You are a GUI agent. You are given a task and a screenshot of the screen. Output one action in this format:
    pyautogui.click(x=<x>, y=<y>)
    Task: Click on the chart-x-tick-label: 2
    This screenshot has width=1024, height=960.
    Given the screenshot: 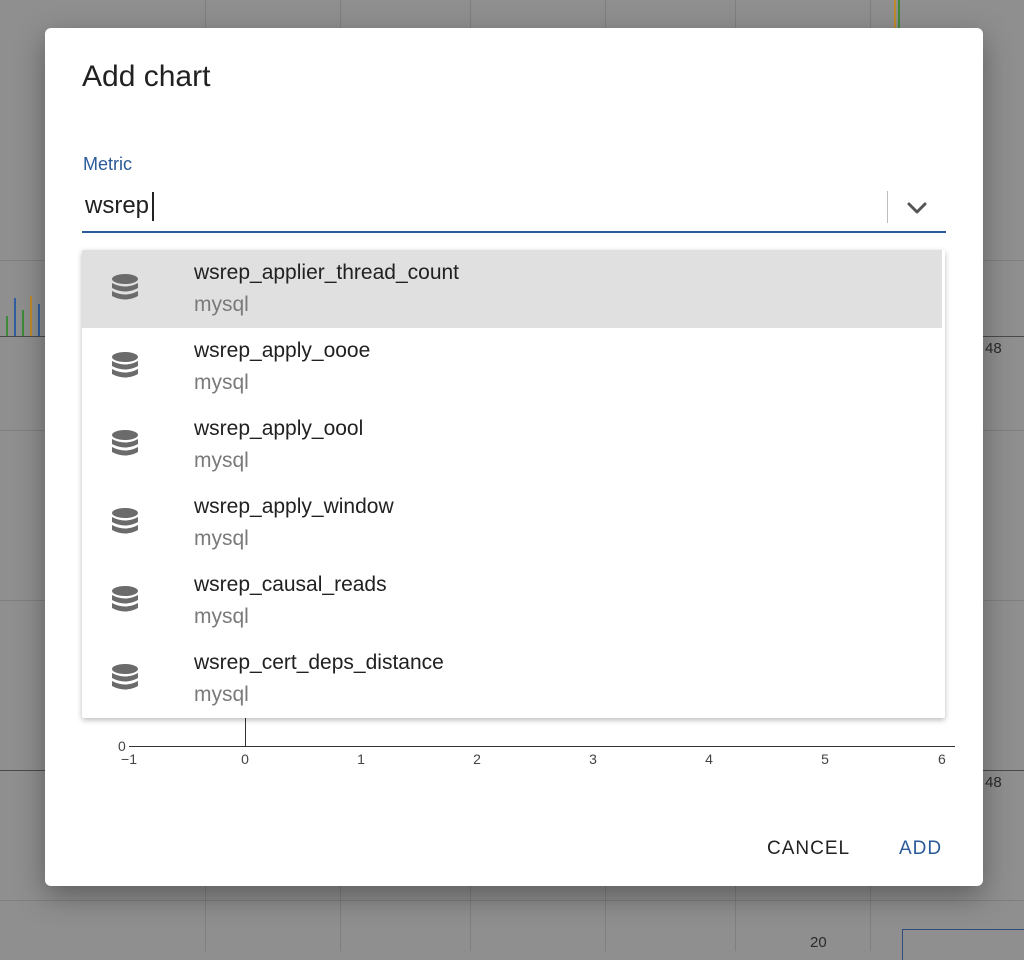 What is the action you would take?
    pyautogui.click(x=477, y=759)
    